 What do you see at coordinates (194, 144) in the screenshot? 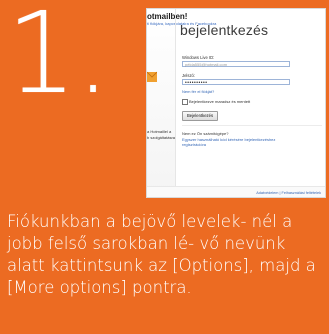
I see `register-link: regisztrációra` at bounding box center [194, 144].